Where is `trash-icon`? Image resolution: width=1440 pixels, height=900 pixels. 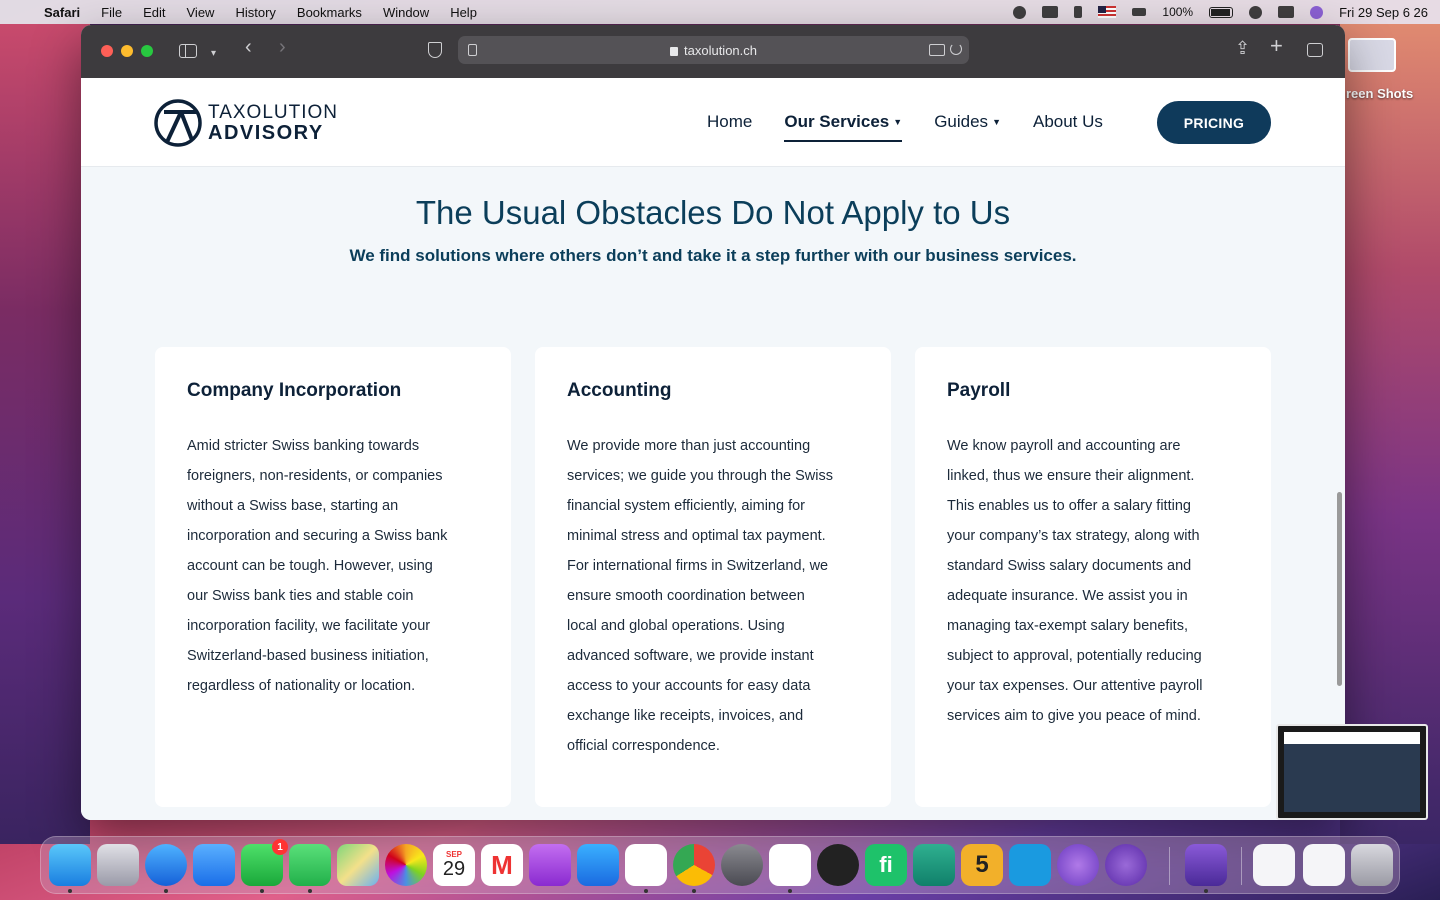
trash-icon is located at coordinates (1372, 865).